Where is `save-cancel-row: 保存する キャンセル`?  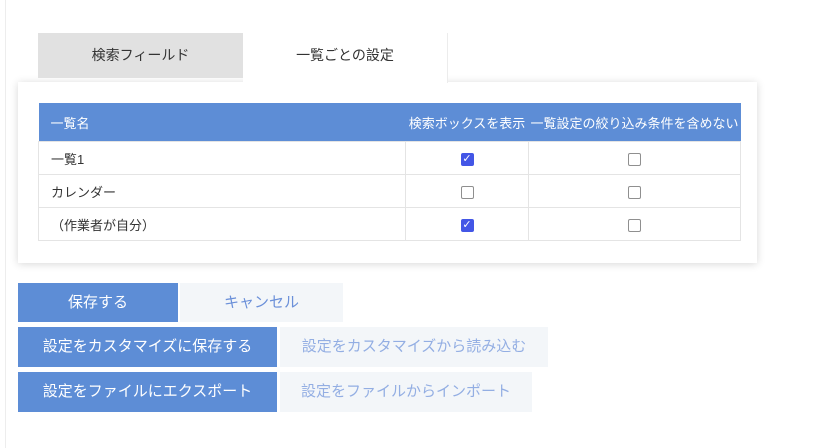 save-cancel-row: 保存する キャンセル is located at coordinates (283, 302).